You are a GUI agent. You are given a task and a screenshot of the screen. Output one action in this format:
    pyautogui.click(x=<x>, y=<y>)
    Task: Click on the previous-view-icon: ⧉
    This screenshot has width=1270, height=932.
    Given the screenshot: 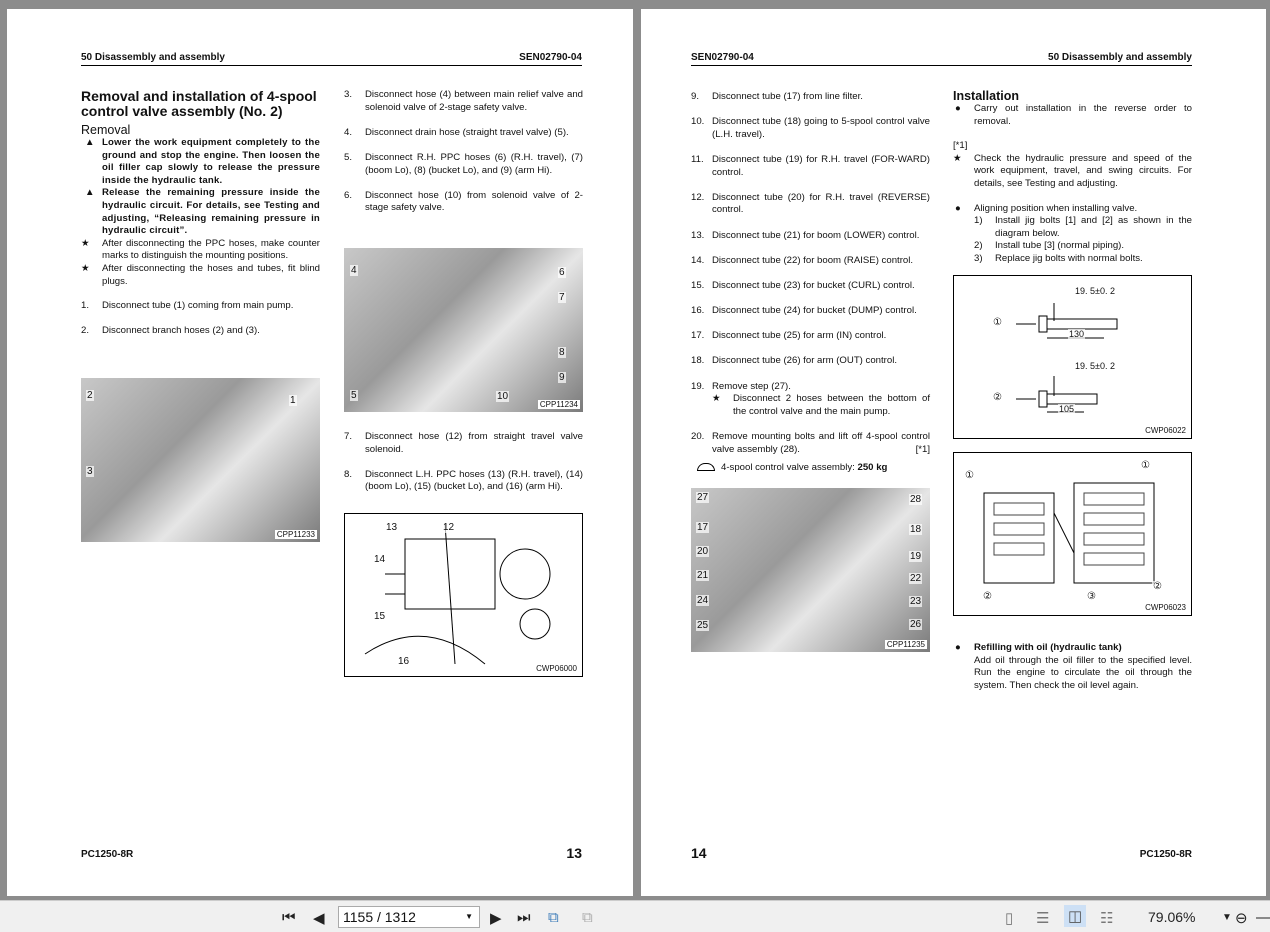 What is the action you would take?
    pyautogui.click(x=553, y=917)
    